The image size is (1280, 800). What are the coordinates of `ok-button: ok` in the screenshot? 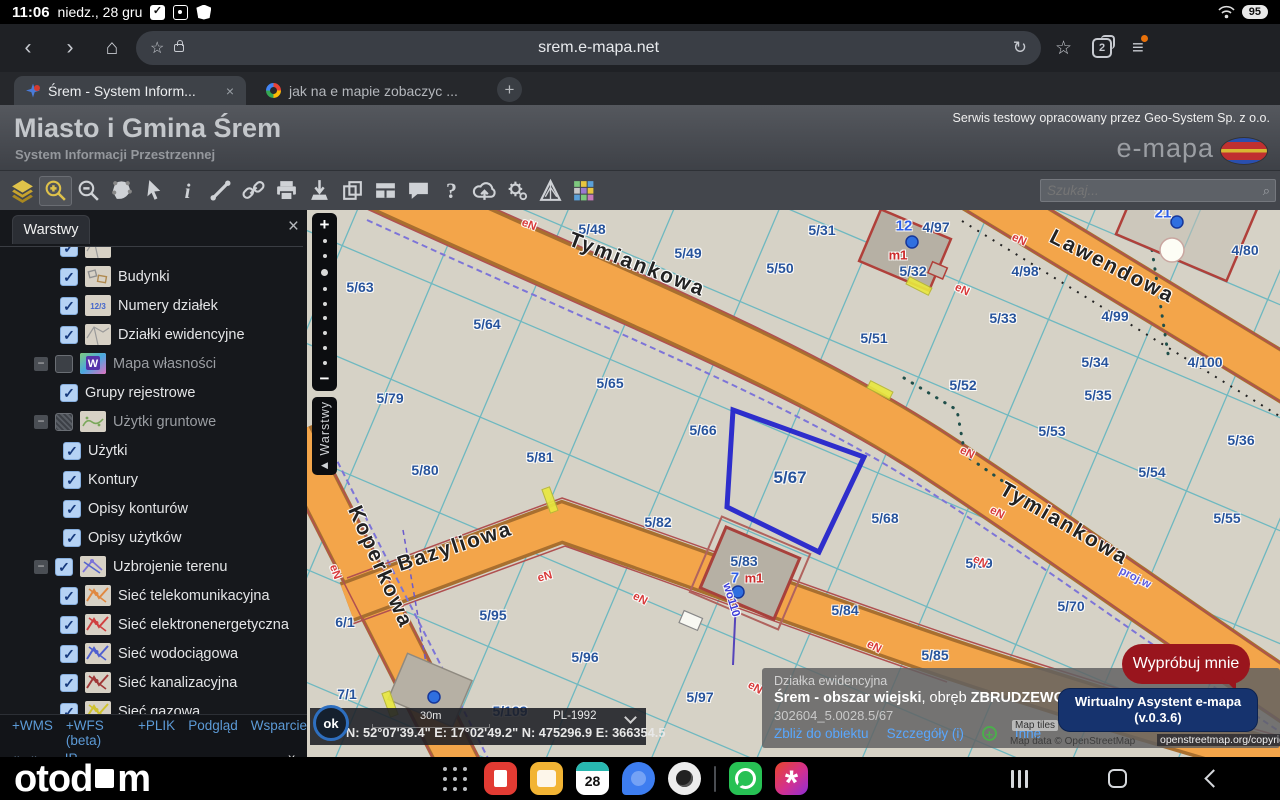 It's located at (331, 723).